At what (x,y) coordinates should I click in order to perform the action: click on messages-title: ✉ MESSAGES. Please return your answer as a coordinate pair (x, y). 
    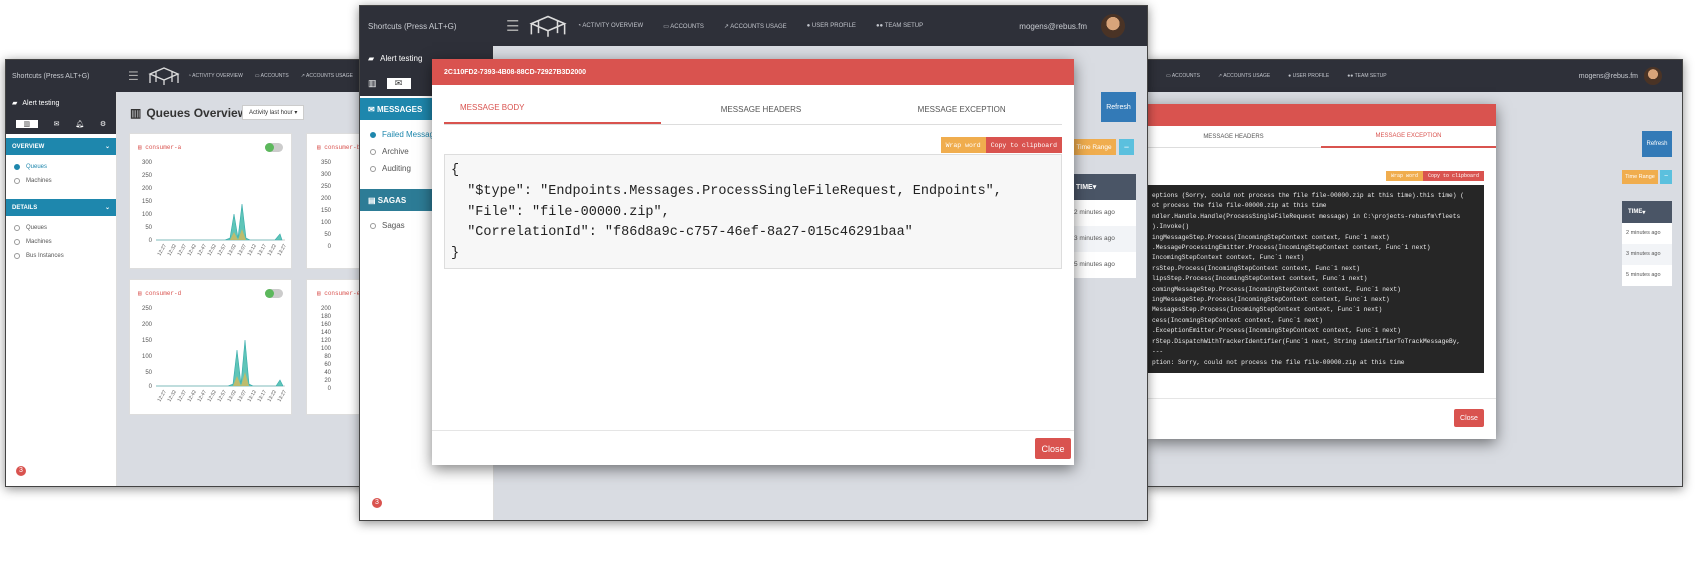
    Looking at the image, I should click on (395, 109).